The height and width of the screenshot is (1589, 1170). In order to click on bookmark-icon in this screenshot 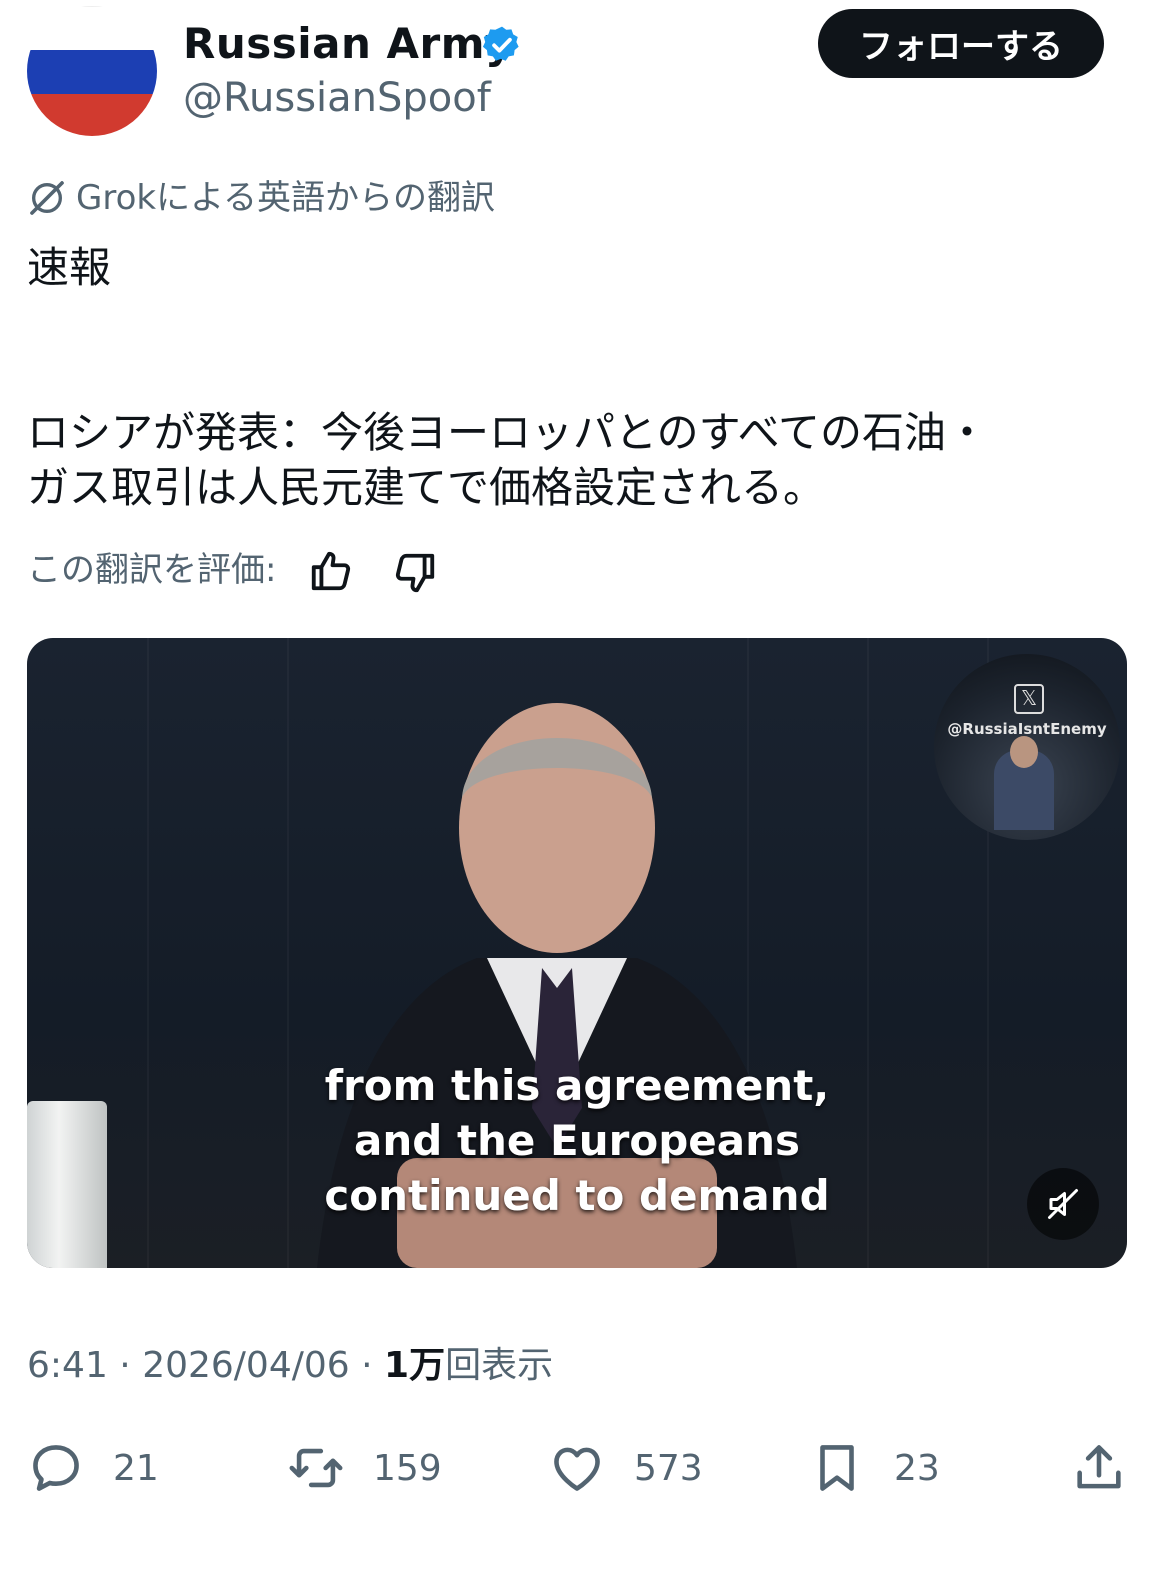, I will do `click(837, 1468)`.